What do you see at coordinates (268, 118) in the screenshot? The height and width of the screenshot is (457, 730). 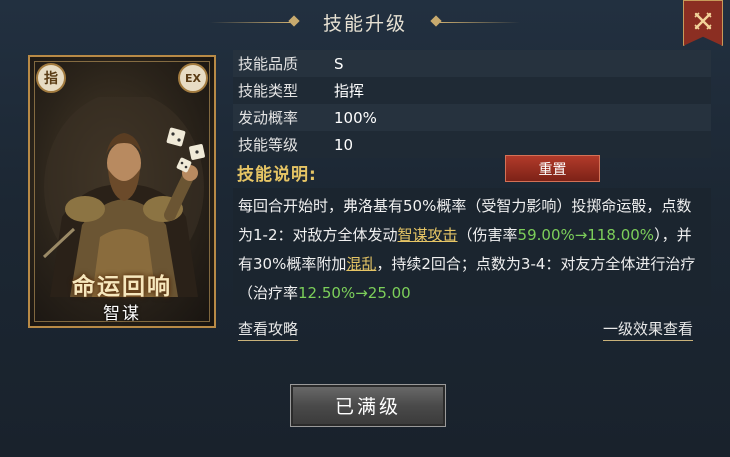 I see `attr-label: 发动概率` at bounding box center [268, 118].